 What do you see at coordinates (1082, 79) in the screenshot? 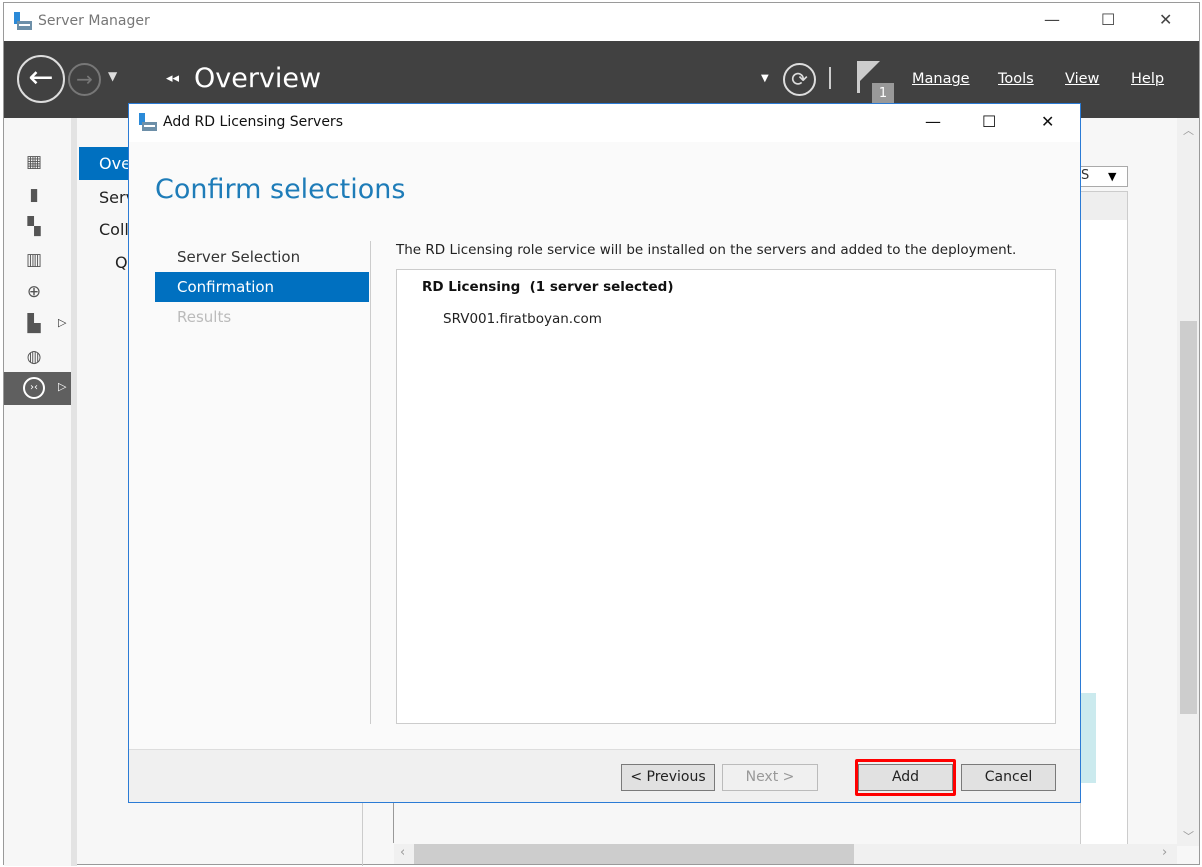
I see `menu-view: View` at bounding box center [1082, 79].